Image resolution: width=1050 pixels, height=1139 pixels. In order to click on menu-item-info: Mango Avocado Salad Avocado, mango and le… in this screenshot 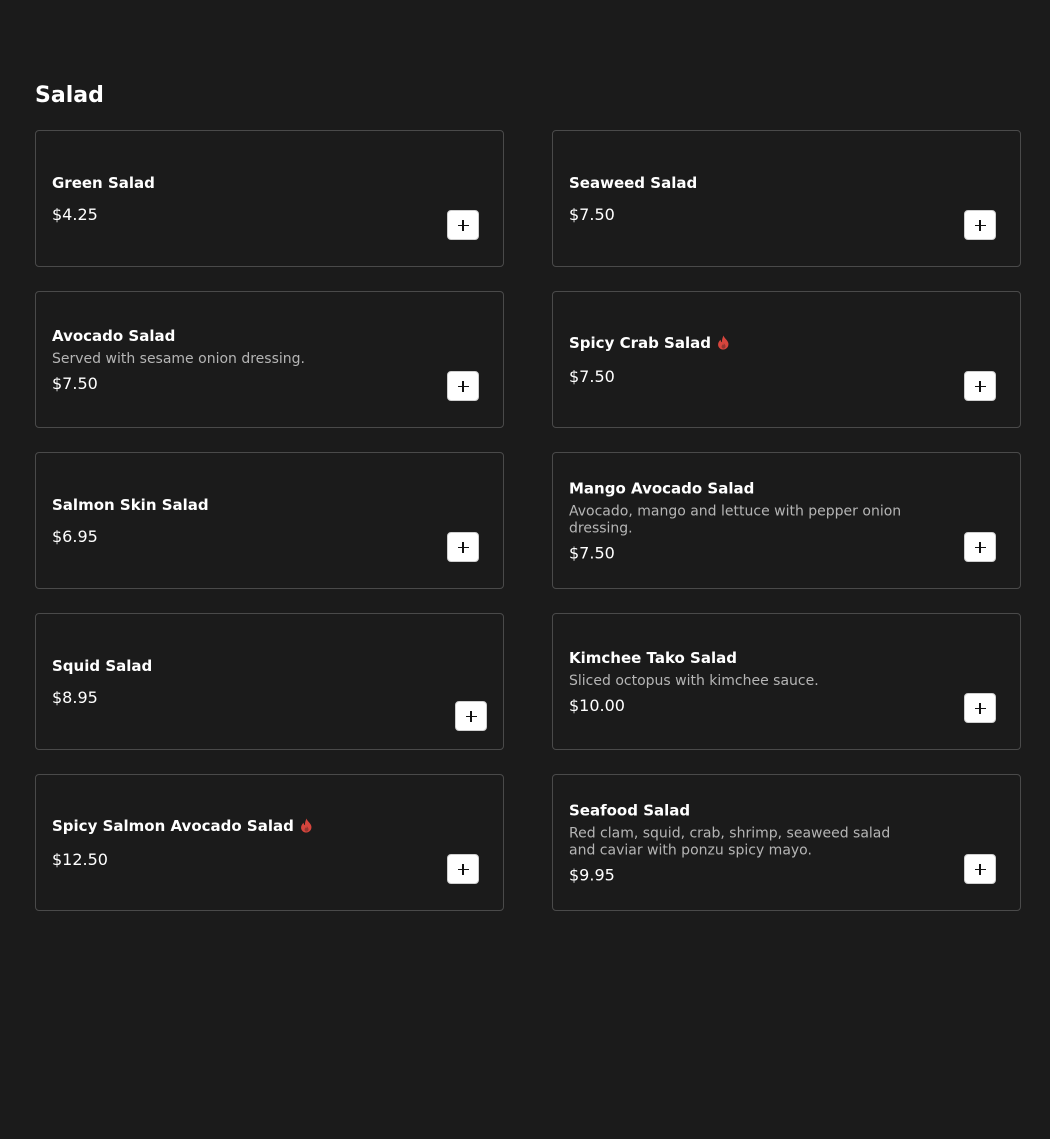, I will do `click(739, 520)`.